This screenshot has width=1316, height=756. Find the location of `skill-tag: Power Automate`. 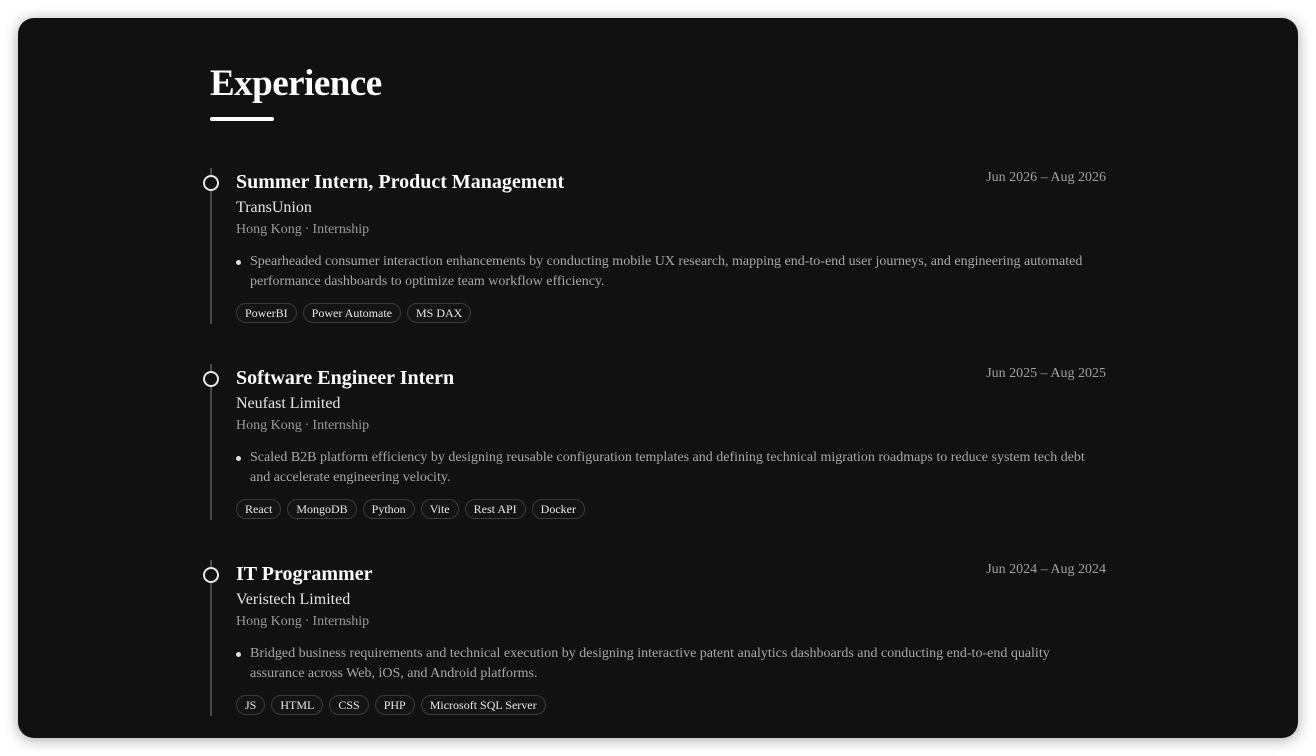

skill-tag: Power Automate is located at coordinates (351, 313).